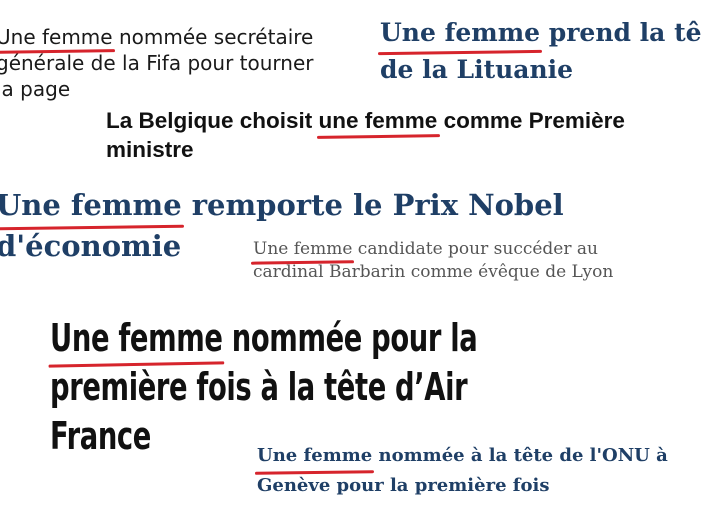 This screenshot has height=507, width=701. Describe the element at coordinates (150, 149) in the screenshot. I see `headline-line: ministre` at that location.